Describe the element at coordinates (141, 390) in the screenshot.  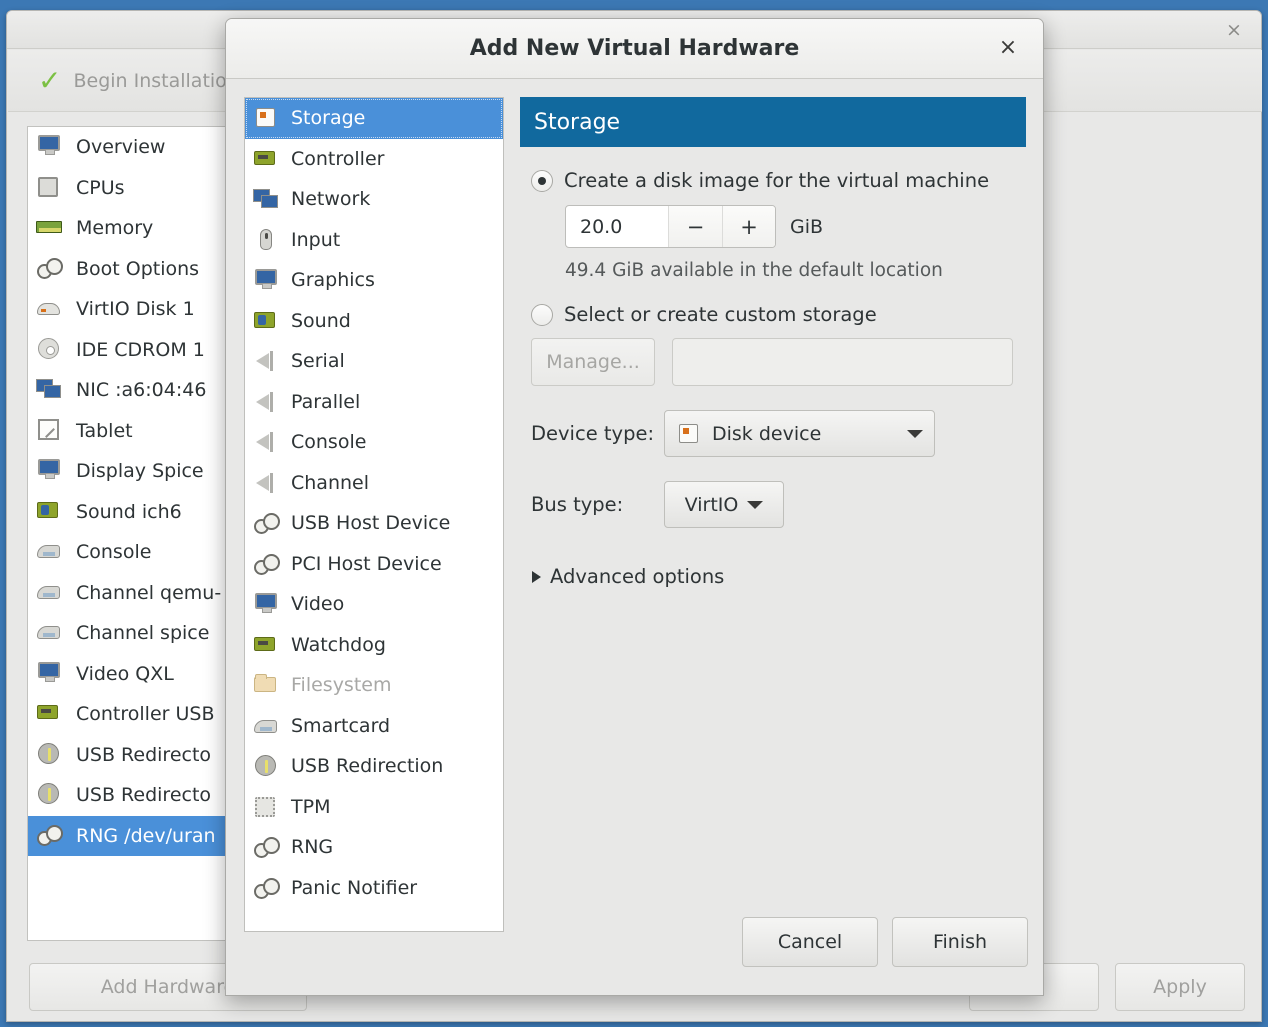
I see `hardware-list-item-label: NIC :a6:04:46` at that location.